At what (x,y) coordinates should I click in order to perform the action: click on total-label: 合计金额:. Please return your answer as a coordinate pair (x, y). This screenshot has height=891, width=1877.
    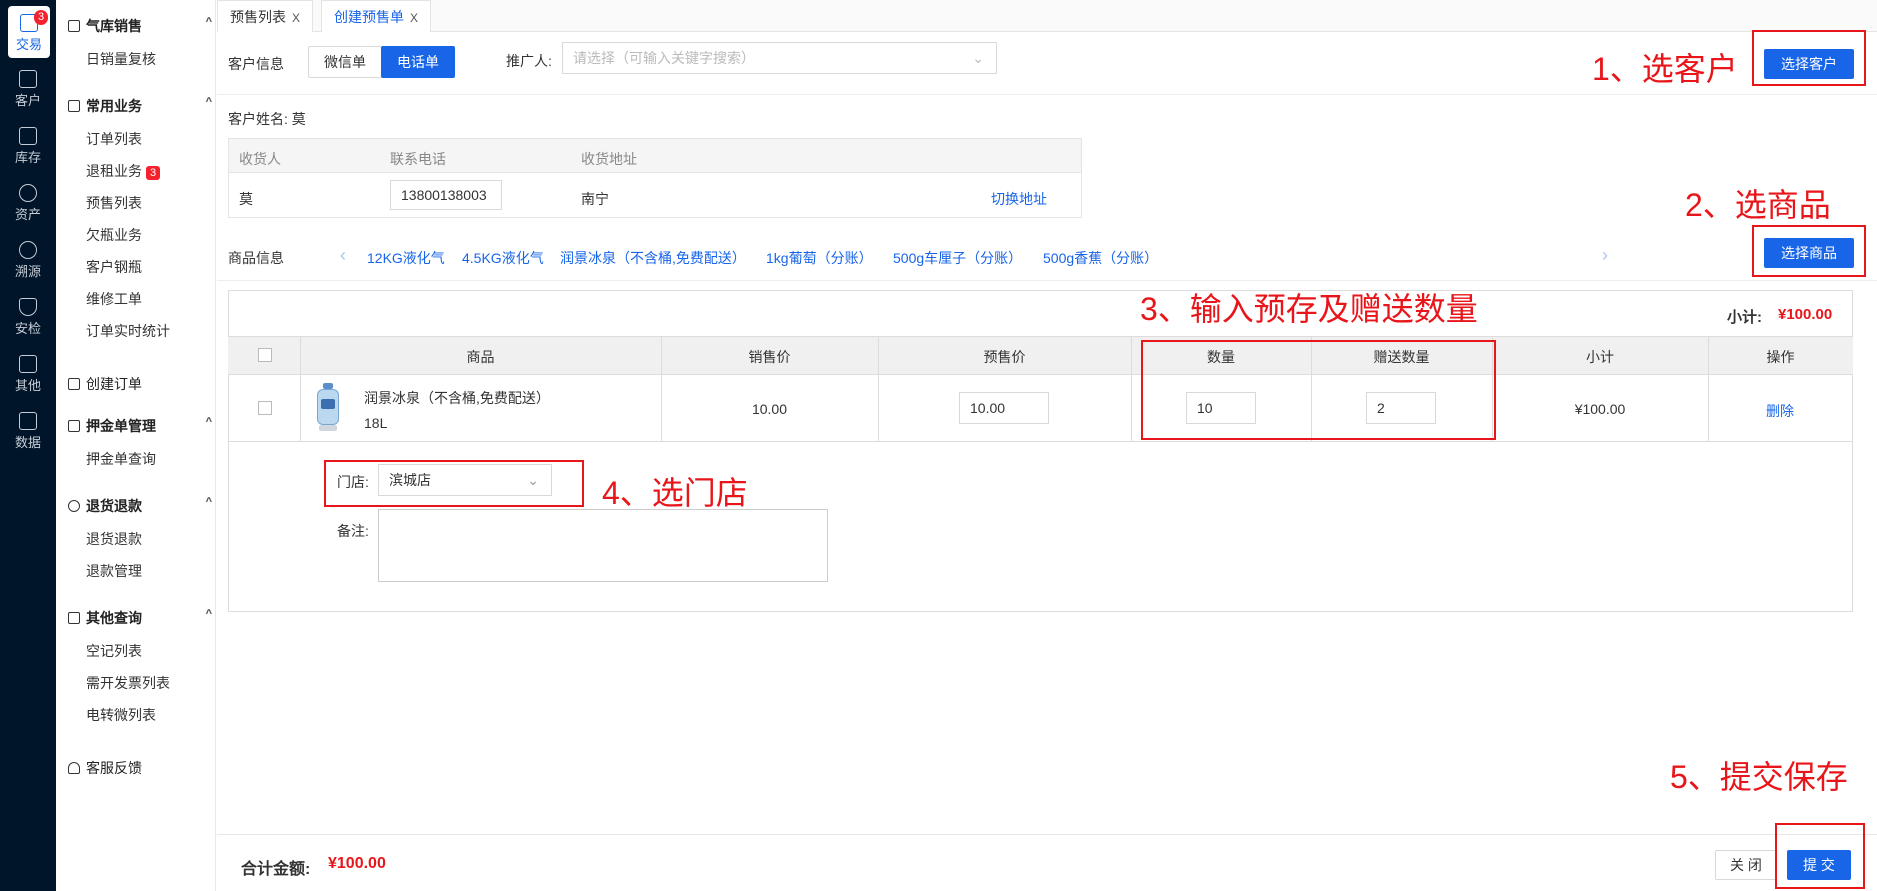
    Looking at the image, I should click on (276, 869).